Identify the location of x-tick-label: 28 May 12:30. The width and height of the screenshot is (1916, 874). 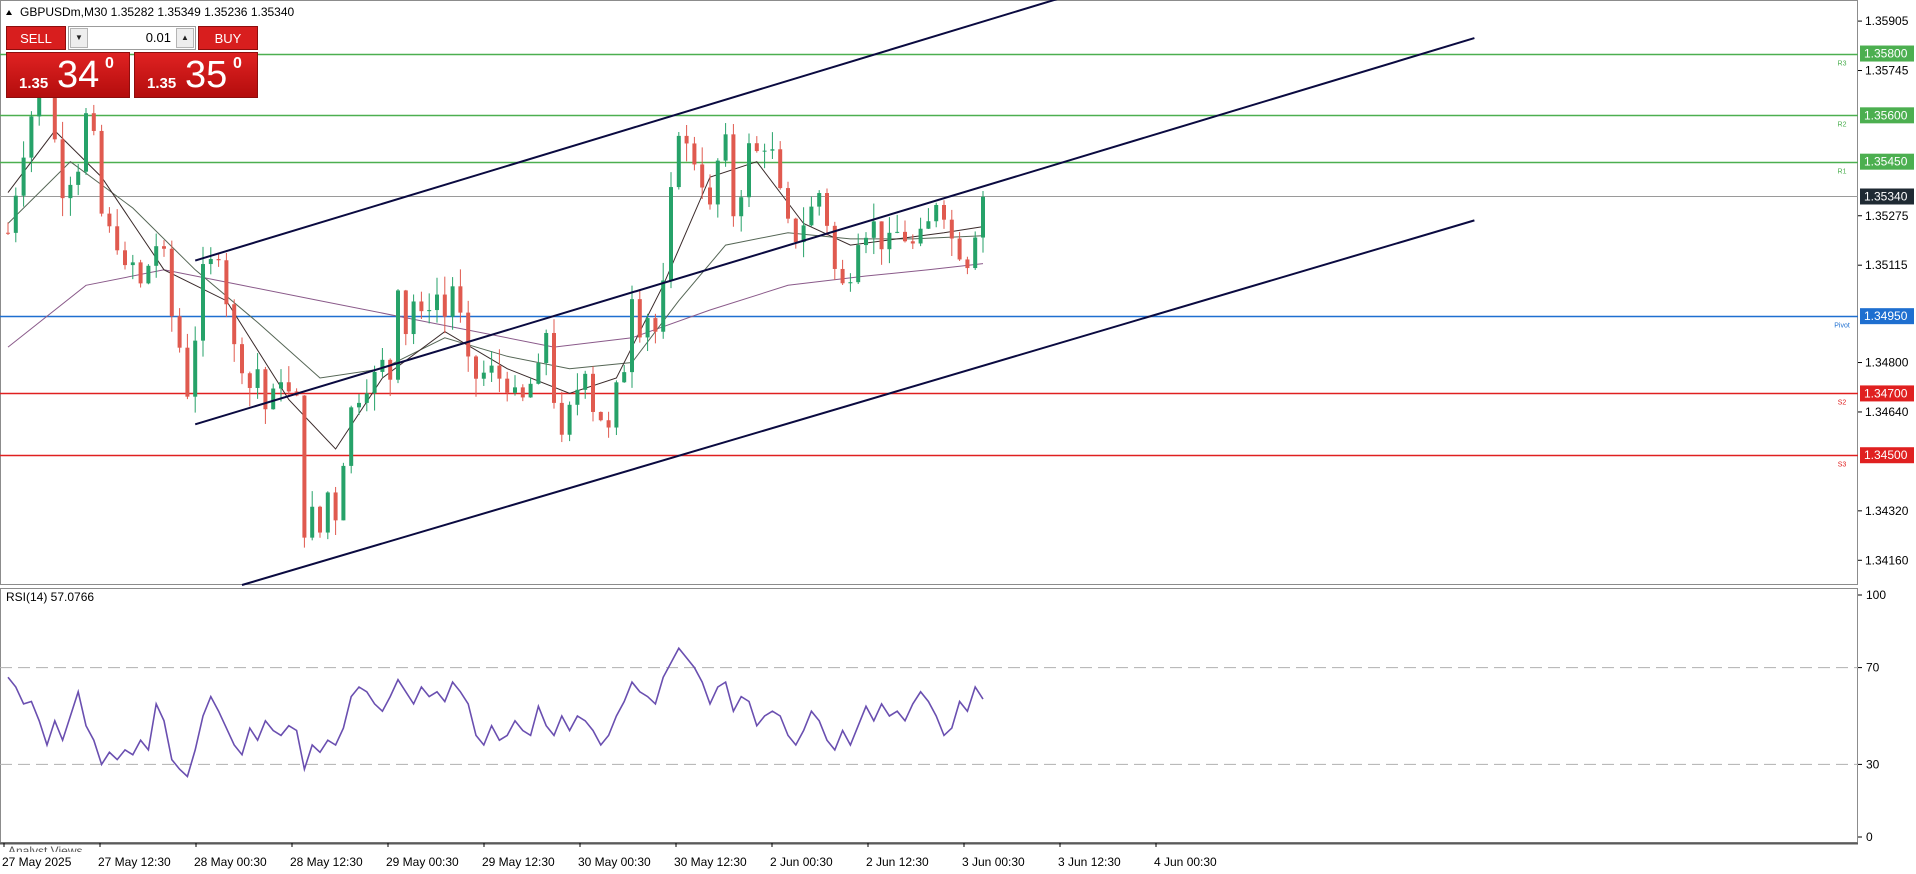
(326, 862).